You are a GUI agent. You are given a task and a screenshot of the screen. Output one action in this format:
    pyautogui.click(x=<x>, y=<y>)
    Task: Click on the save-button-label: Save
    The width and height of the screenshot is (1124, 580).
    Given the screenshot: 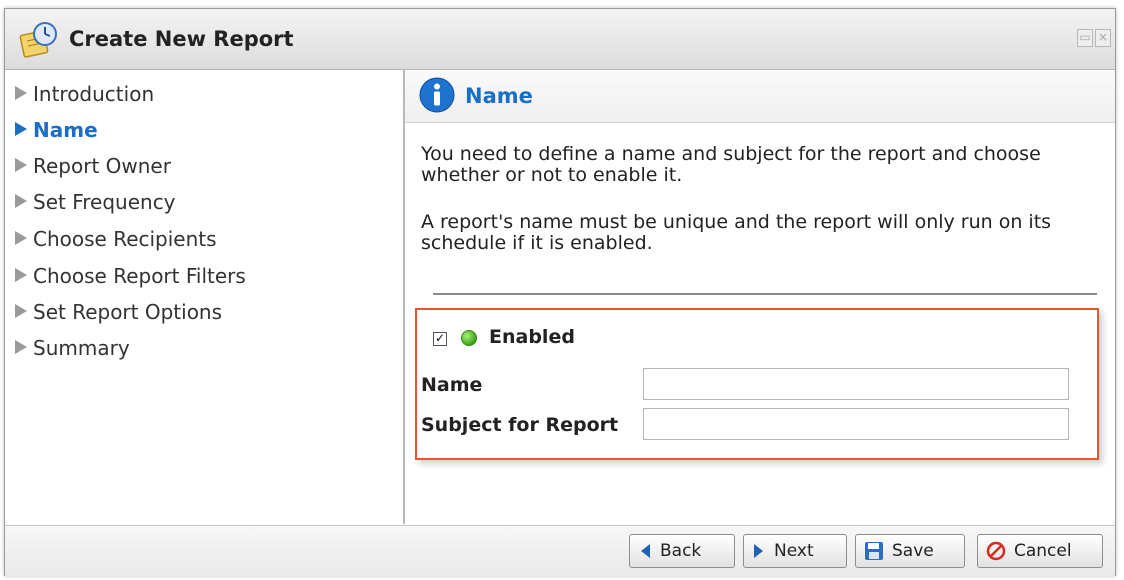 What is the action you would take?
    pyautogui.click(x=913, y=551)
    